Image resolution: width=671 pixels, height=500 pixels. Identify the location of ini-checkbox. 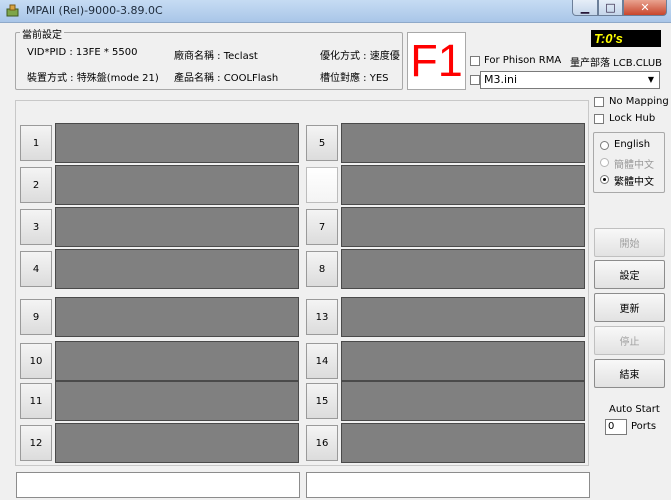
(475, 80).